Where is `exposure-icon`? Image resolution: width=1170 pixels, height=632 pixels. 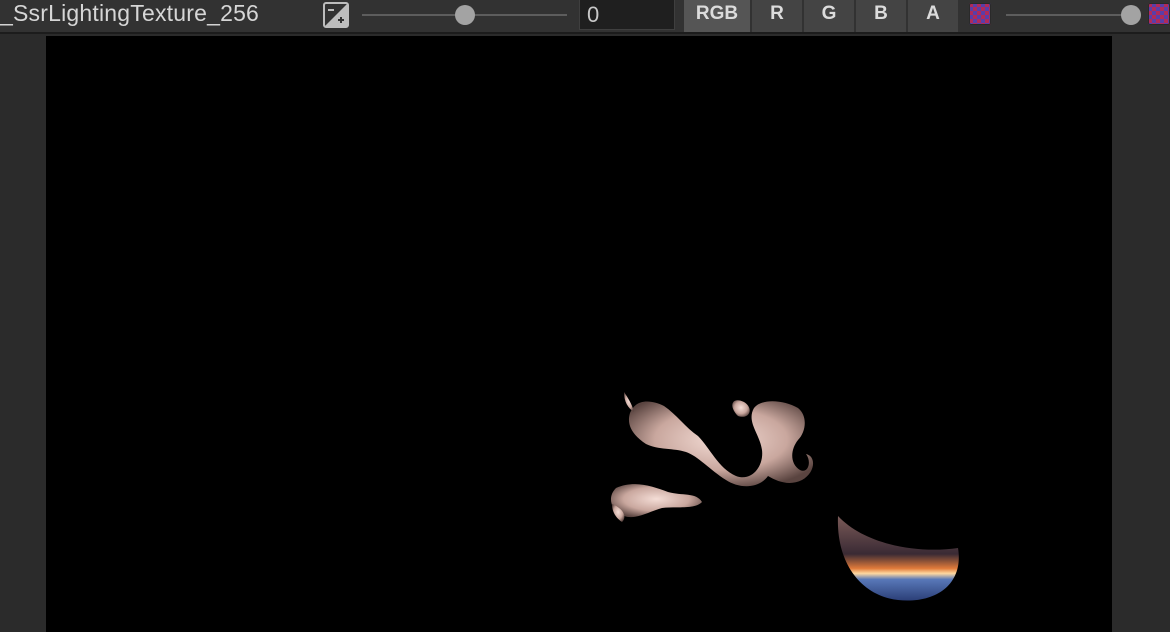
exposure-icon is located at coordinates (336, 15).